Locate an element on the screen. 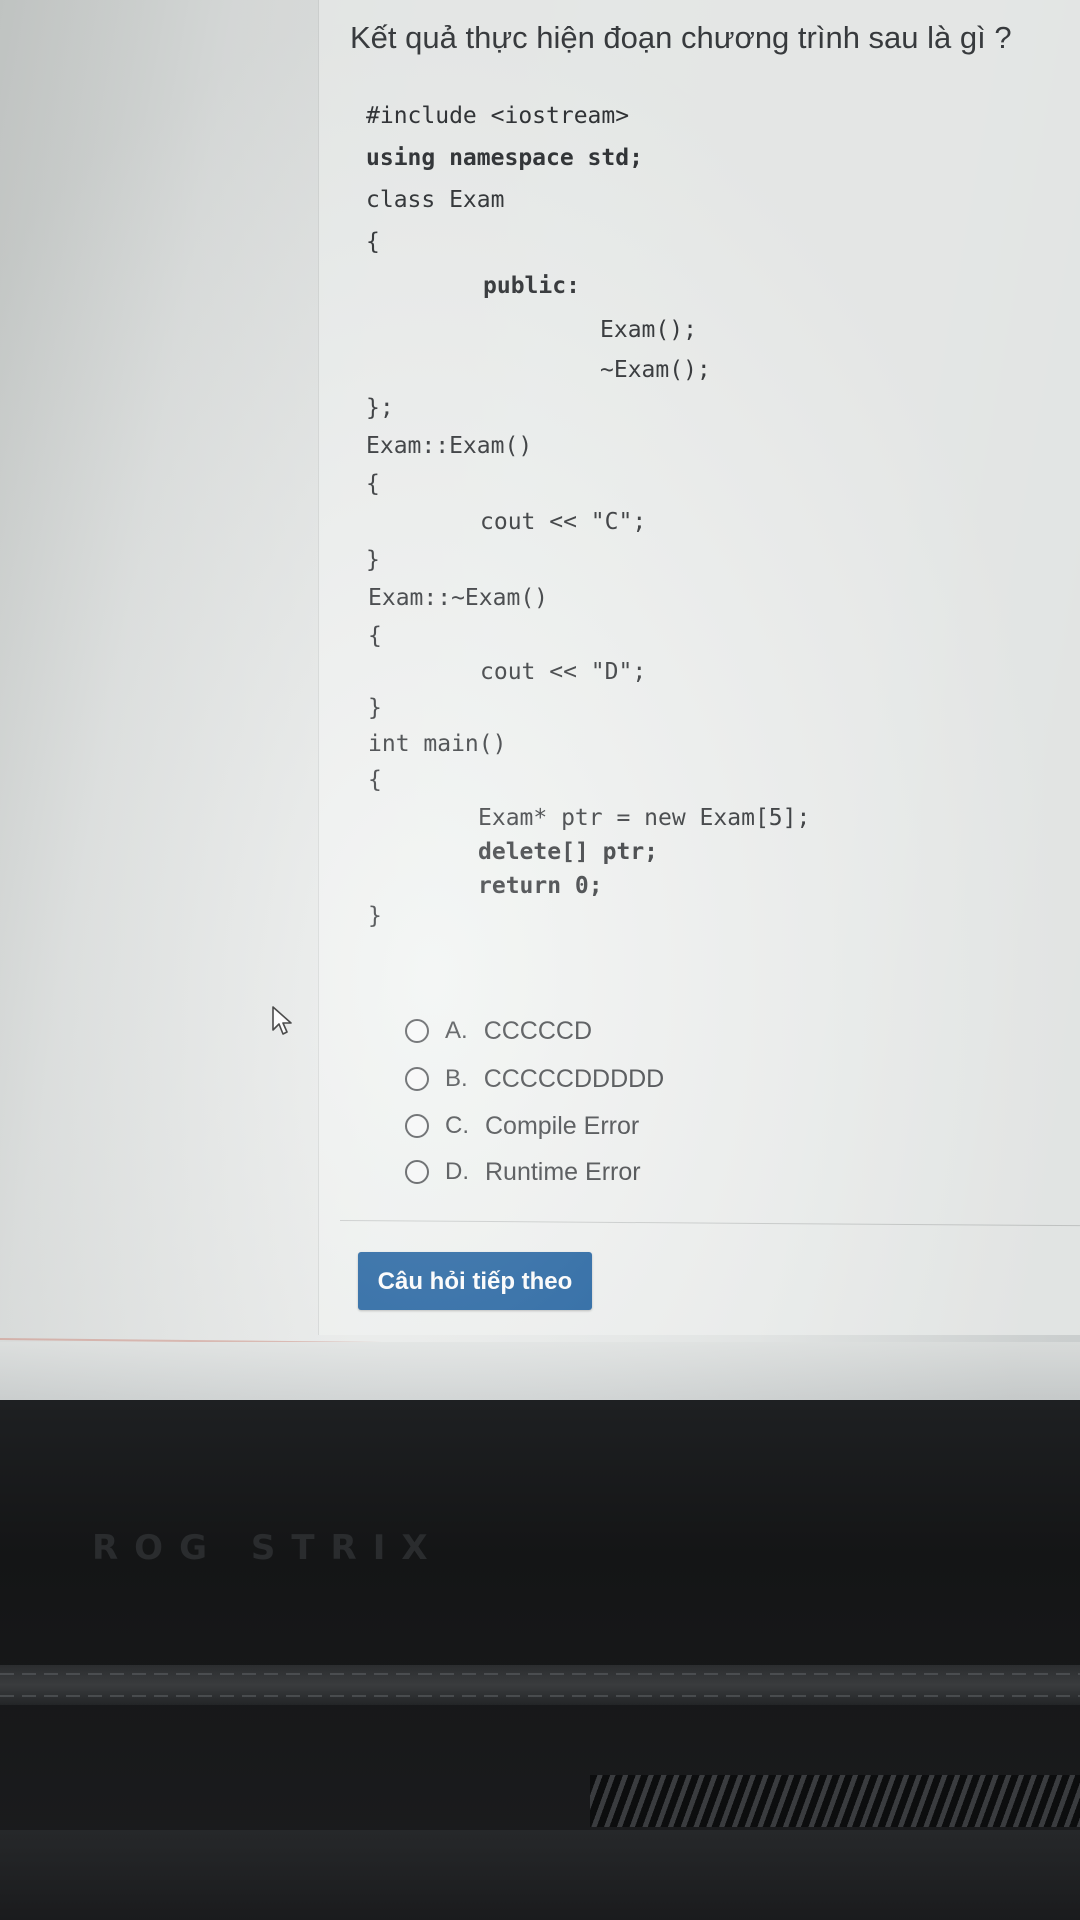  code-line: delete[] ptr; is located at coordinates (568, 852).